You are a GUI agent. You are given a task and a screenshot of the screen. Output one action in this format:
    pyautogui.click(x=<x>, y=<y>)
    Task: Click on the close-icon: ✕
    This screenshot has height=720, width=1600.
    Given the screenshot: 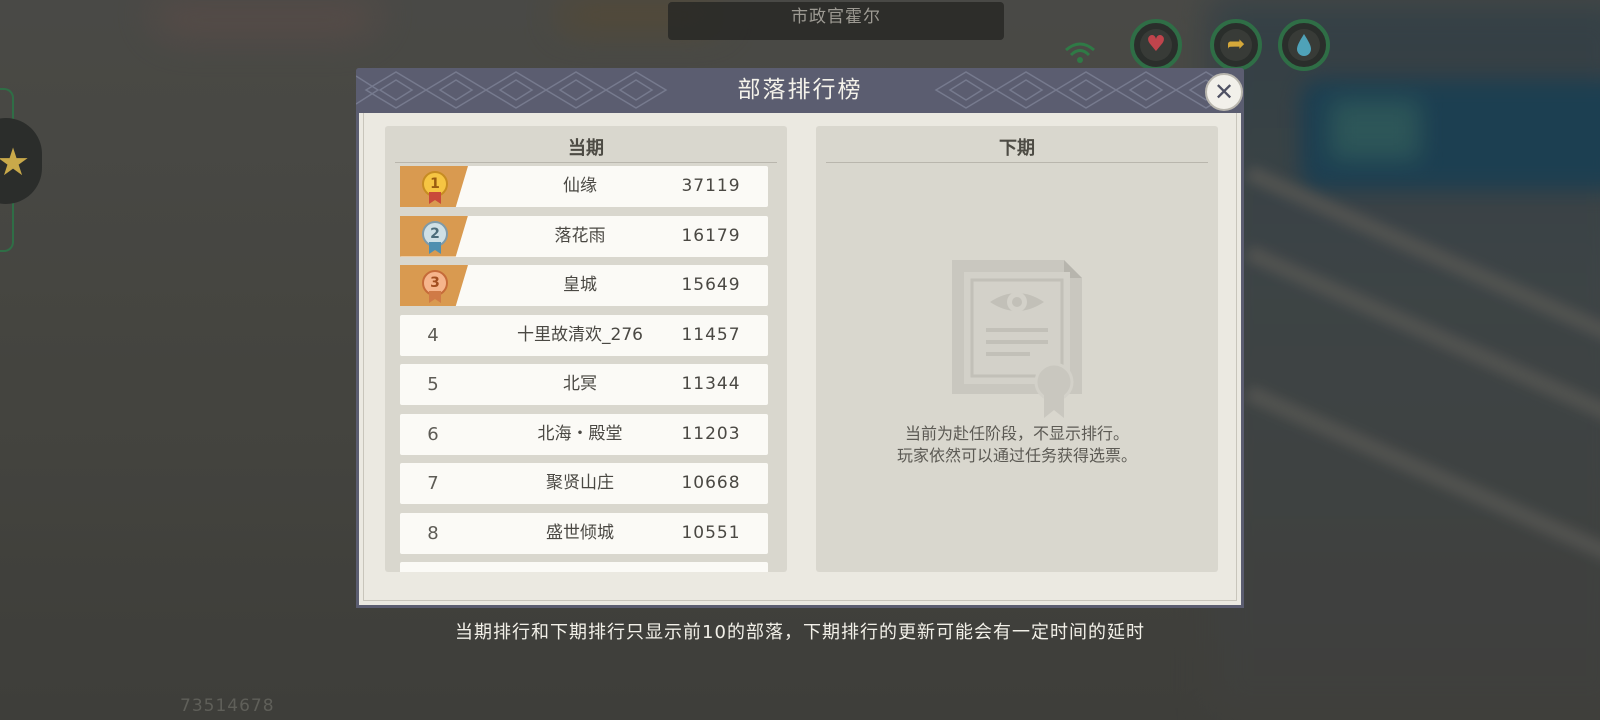 What is the action you would take?
    pyautogui.click(x=1224, y=92)
    